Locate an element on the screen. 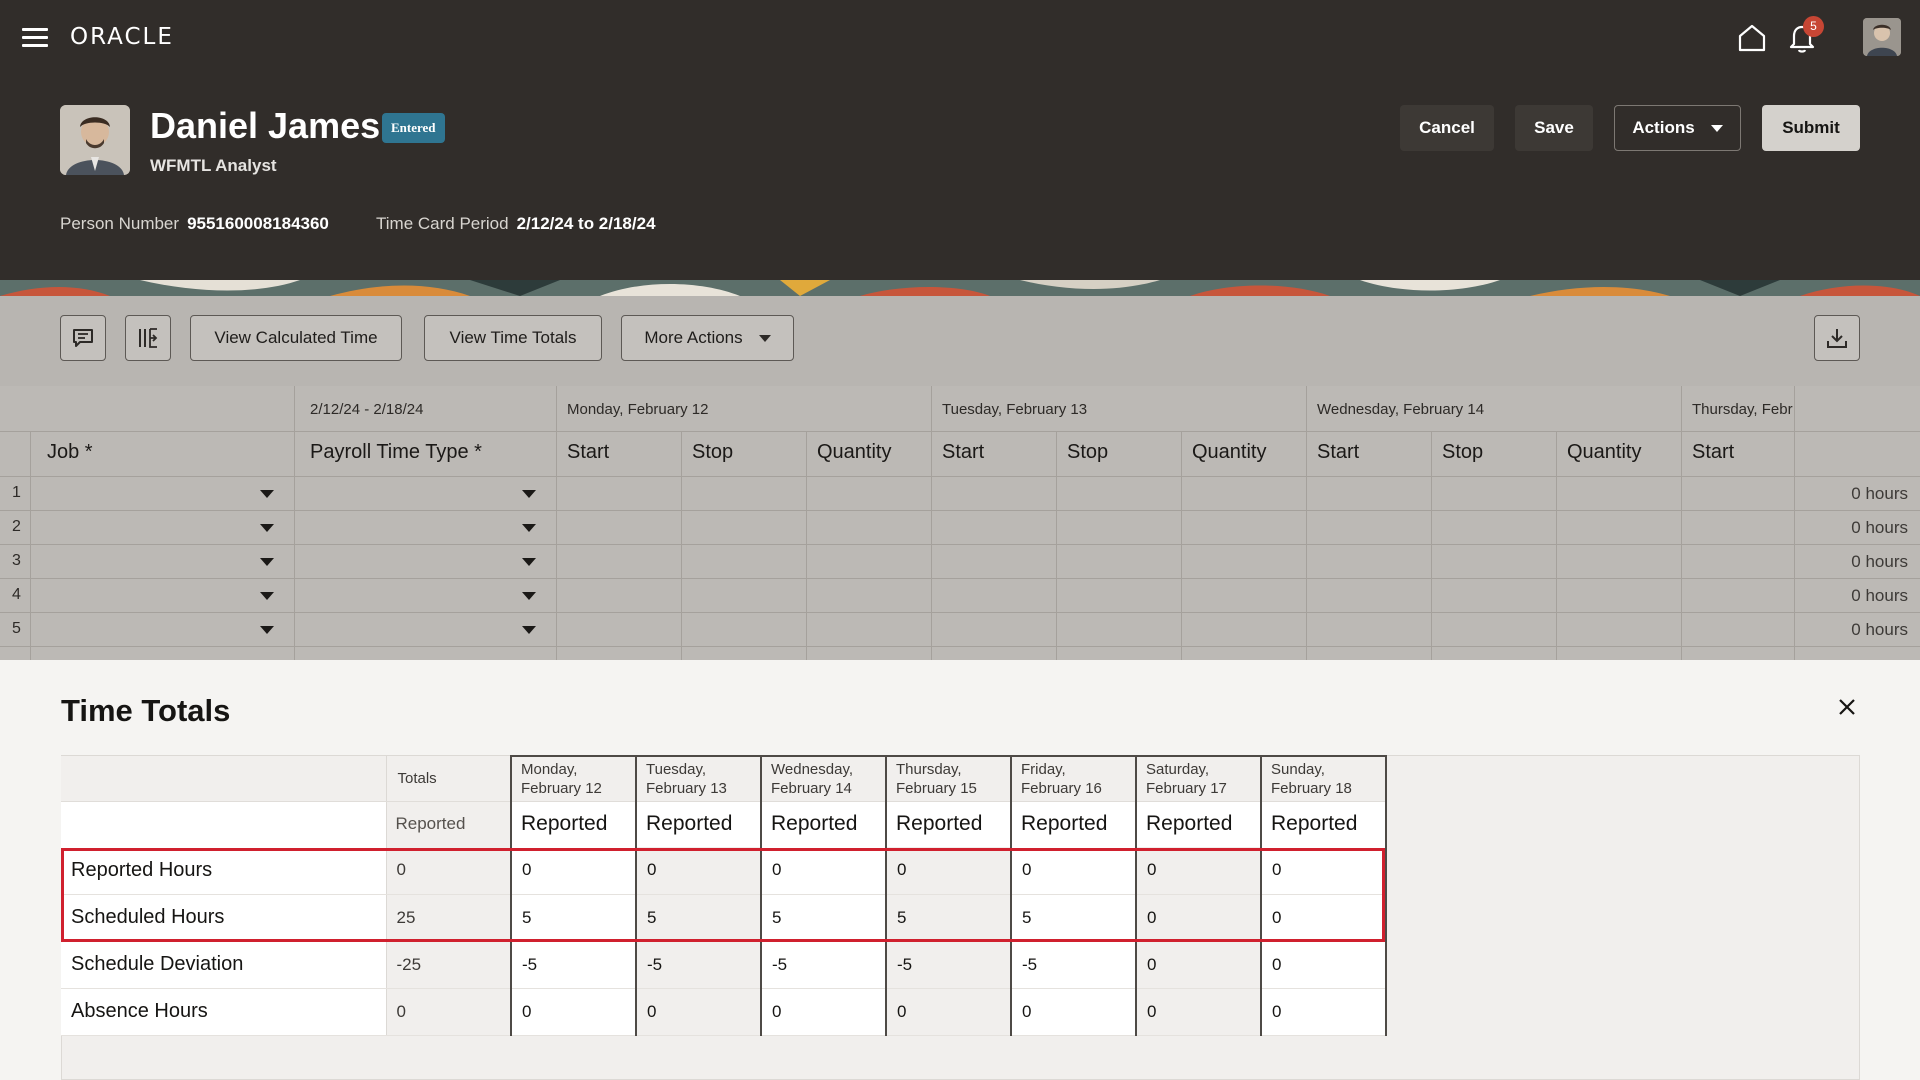 Image resolution: width=1920 pixels, height=1080 pixels. columns-button is located at coordinates (148, 338).